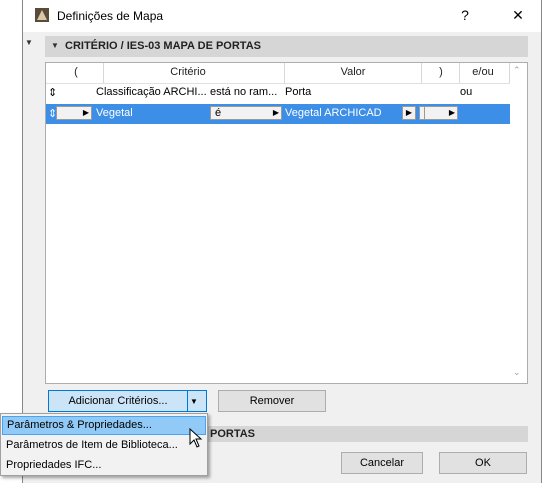 This screenshot has height=483, width=542. I want to click on table-header: ( Critério Valor ) e/ou, so click(278, 73).